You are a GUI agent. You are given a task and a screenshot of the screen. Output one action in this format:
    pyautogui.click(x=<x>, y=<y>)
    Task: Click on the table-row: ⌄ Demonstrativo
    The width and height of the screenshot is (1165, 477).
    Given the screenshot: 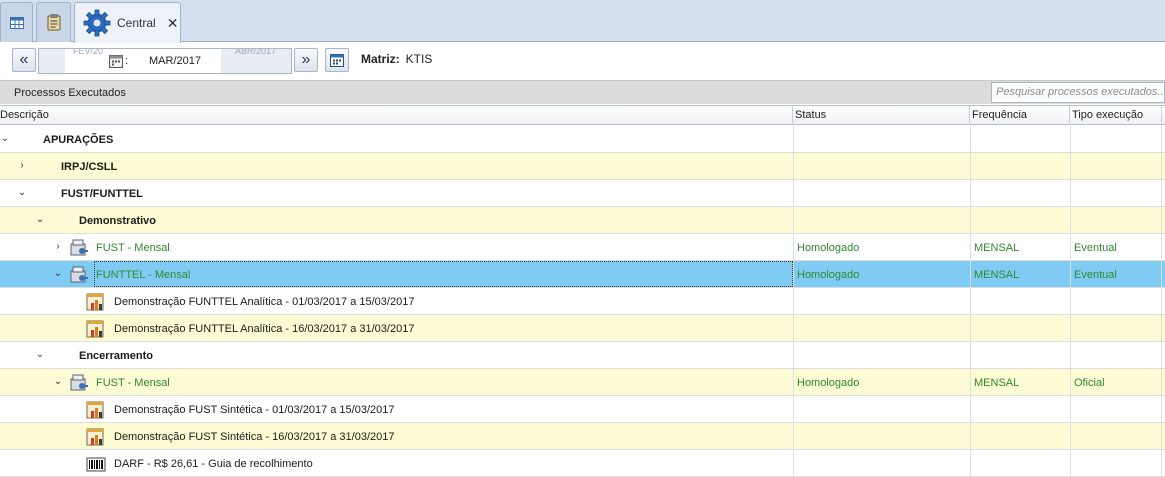 What is the action you would take?
    pyautogui.click(x=582, y=220)
    